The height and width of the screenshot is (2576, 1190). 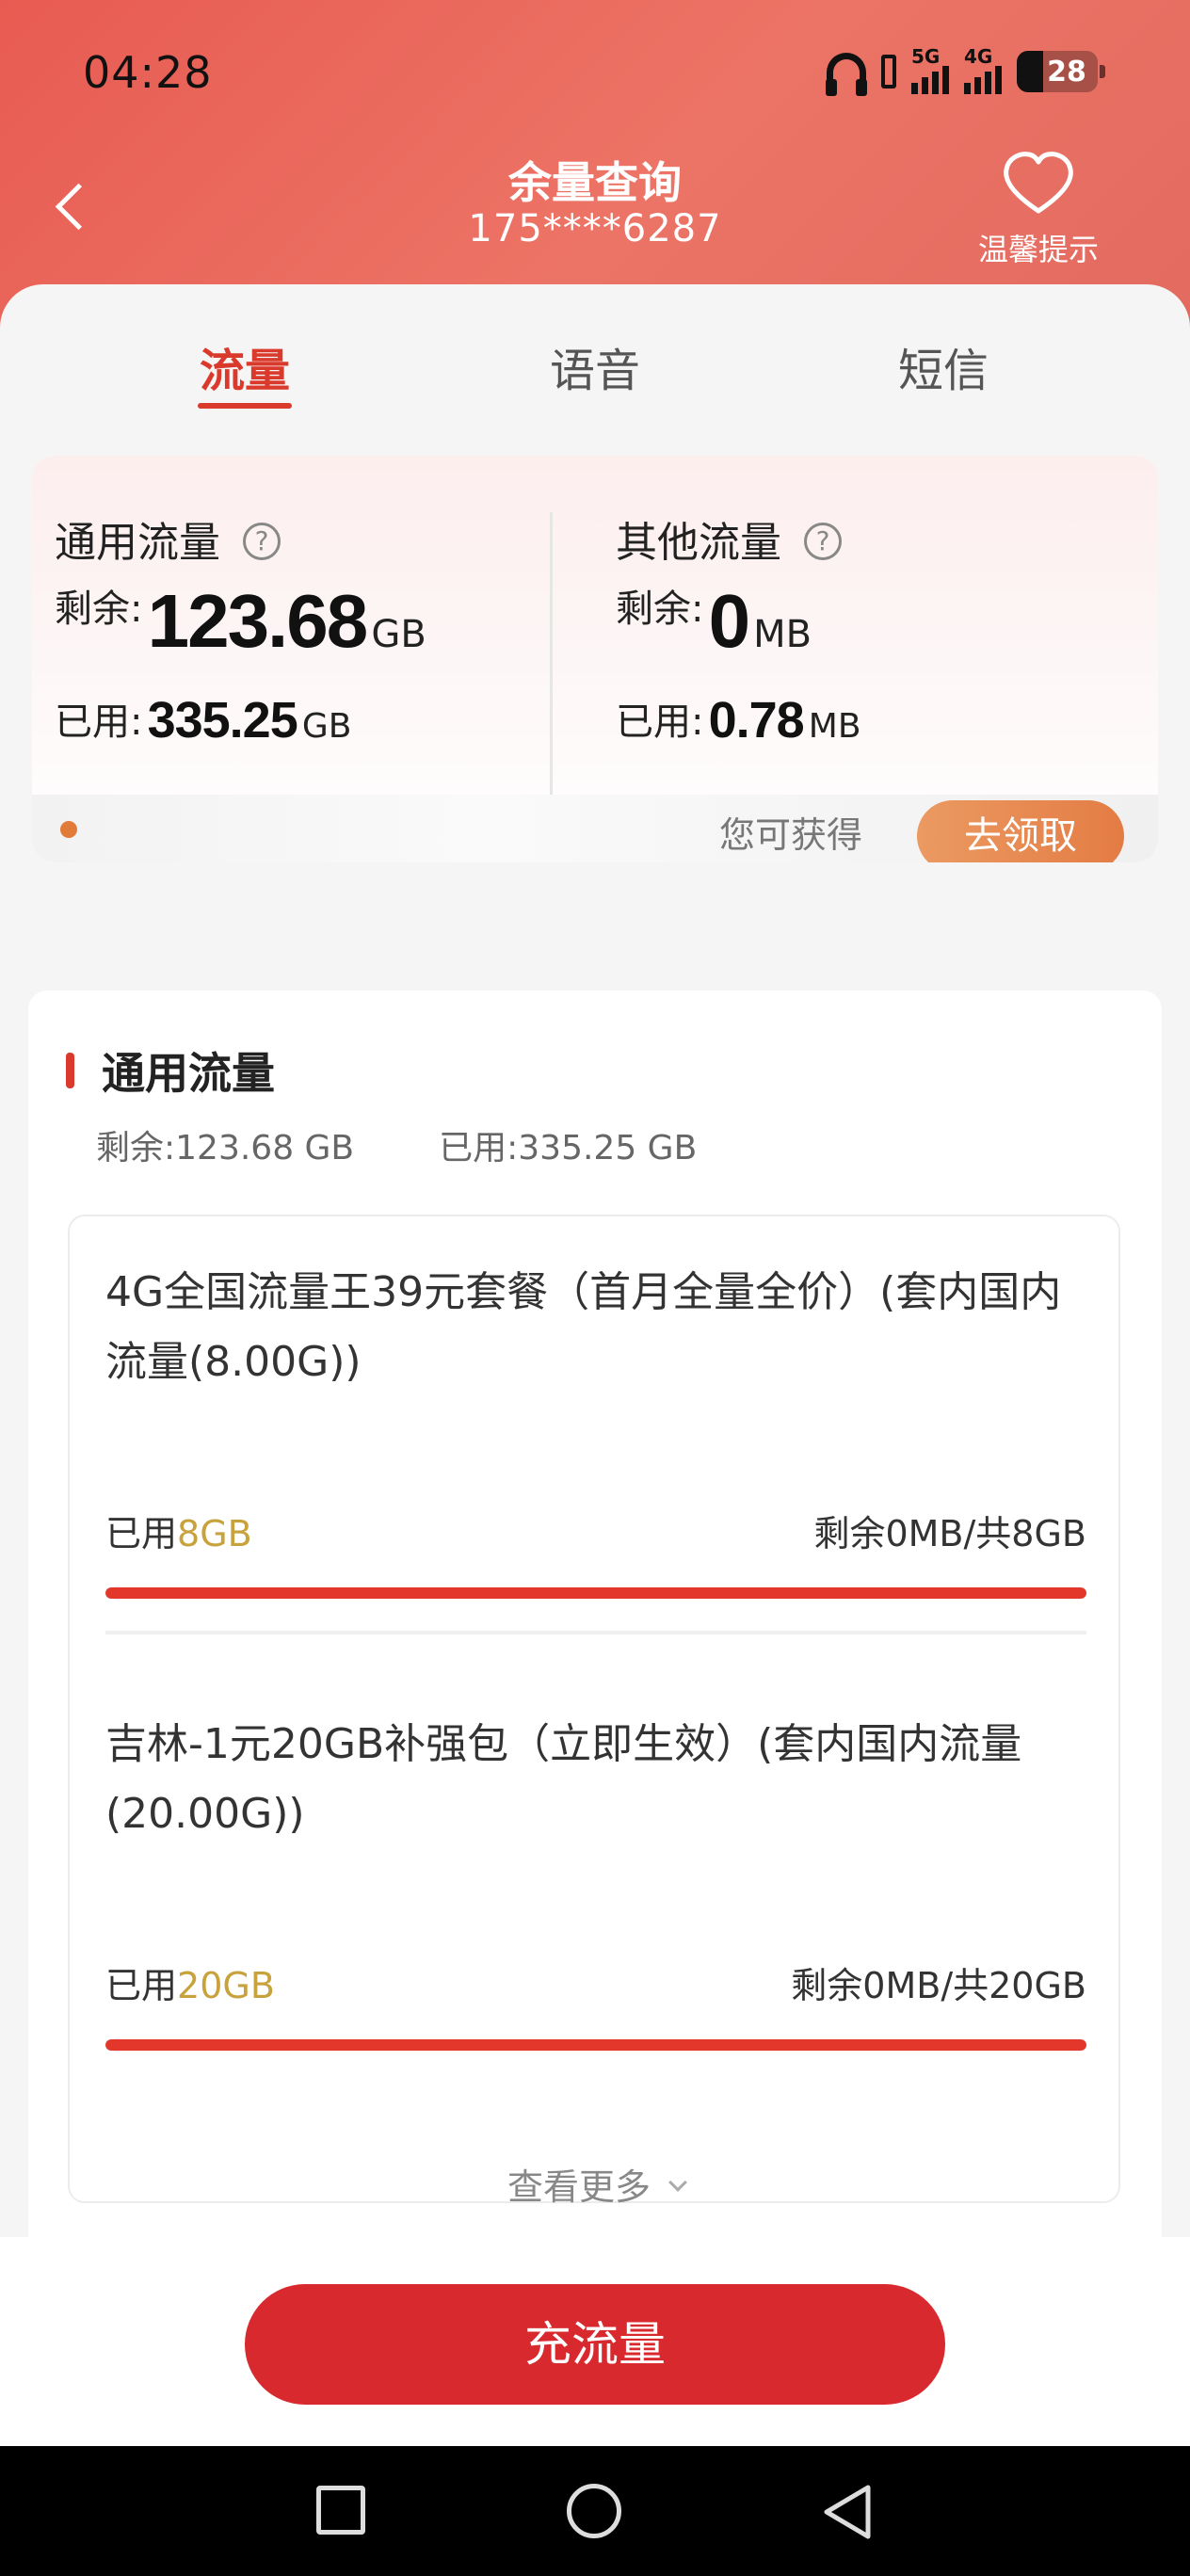 What do you see at coordinates (240, 621) in the screenshot?
I see `general-remain: 剩余: 123.68 GB` at bounding box center [240, 621].